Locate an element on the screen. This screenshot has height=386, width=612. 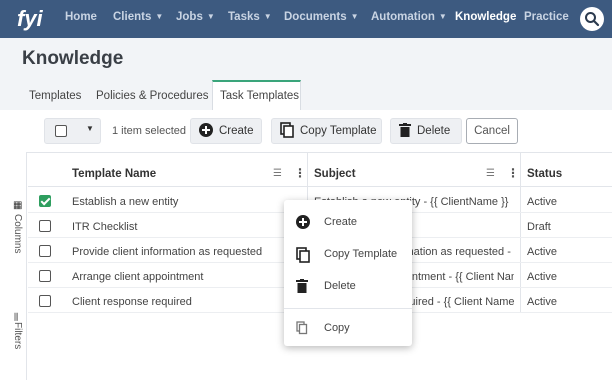
select-all-checkbox is located at coordinates (61, 131).